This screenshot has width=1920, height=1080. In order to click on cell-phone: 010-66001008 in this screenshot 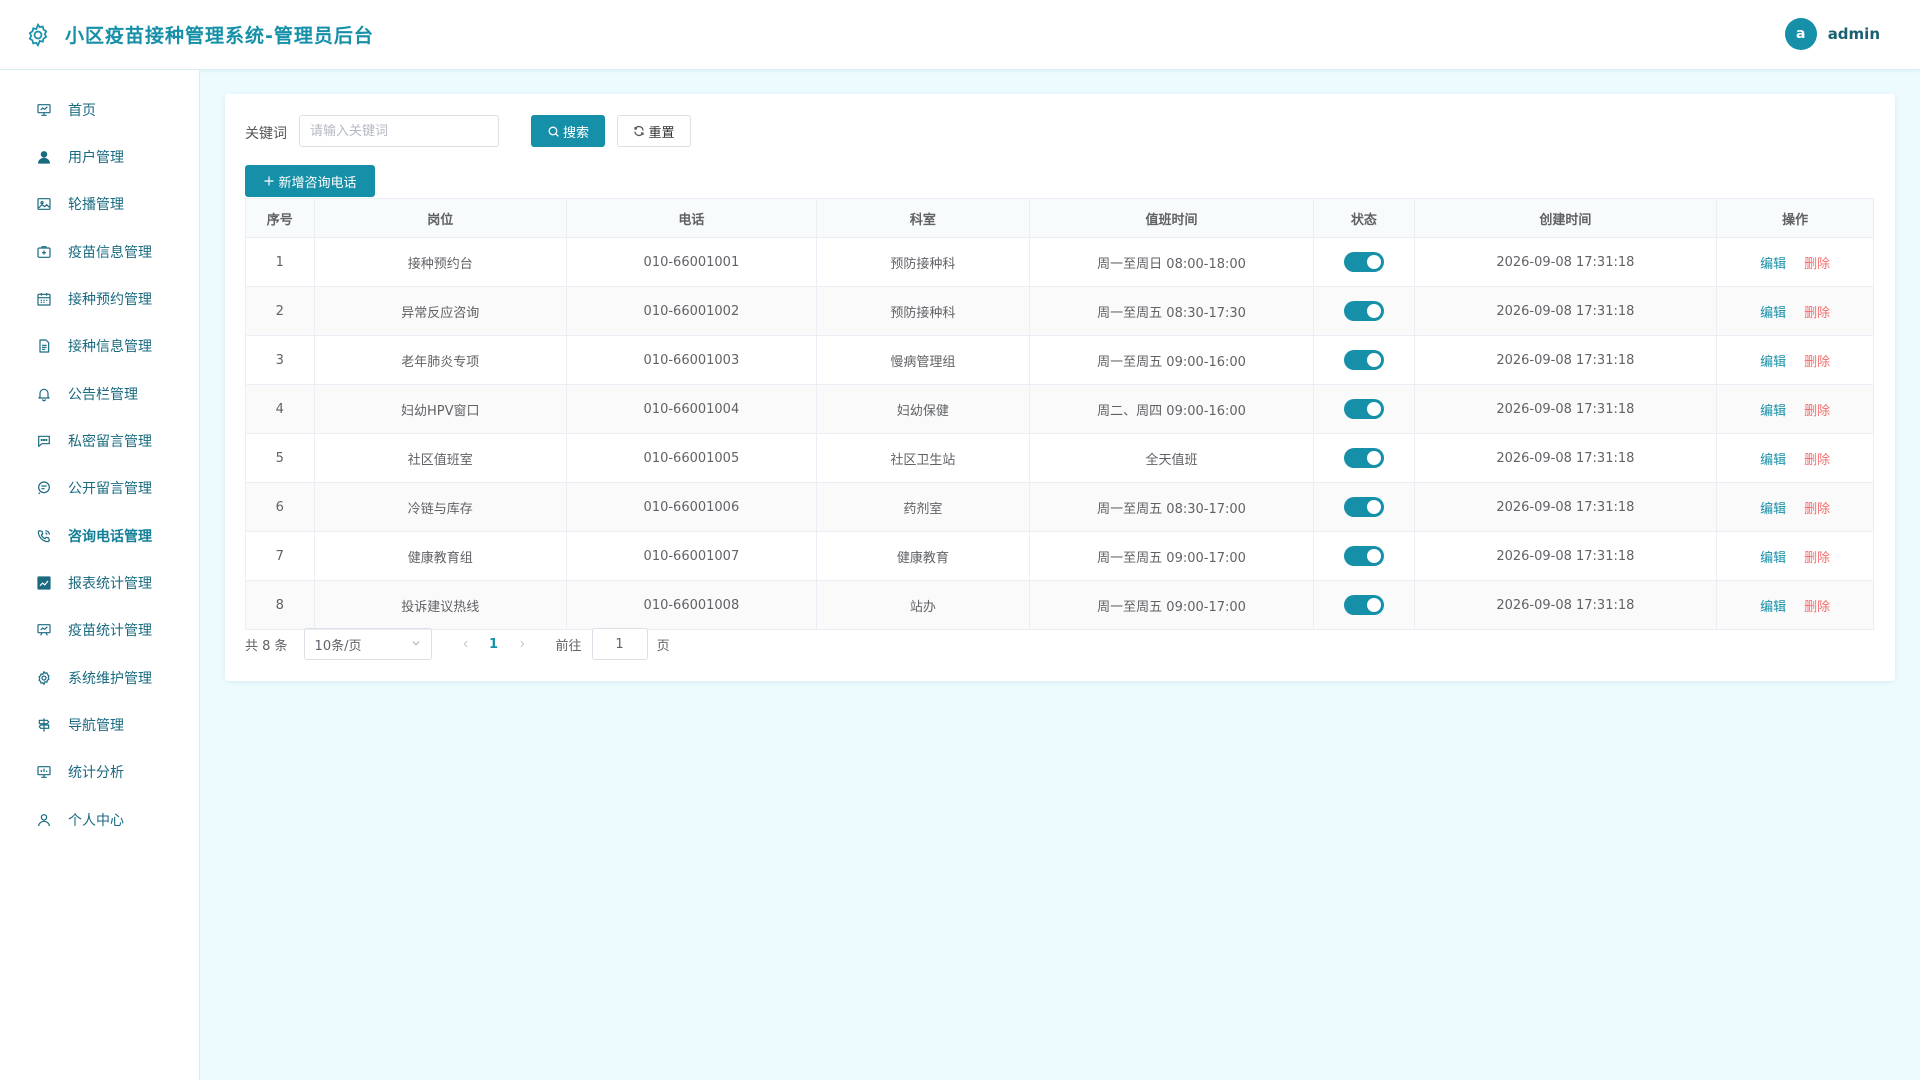, I will do `click(691, 605)`.